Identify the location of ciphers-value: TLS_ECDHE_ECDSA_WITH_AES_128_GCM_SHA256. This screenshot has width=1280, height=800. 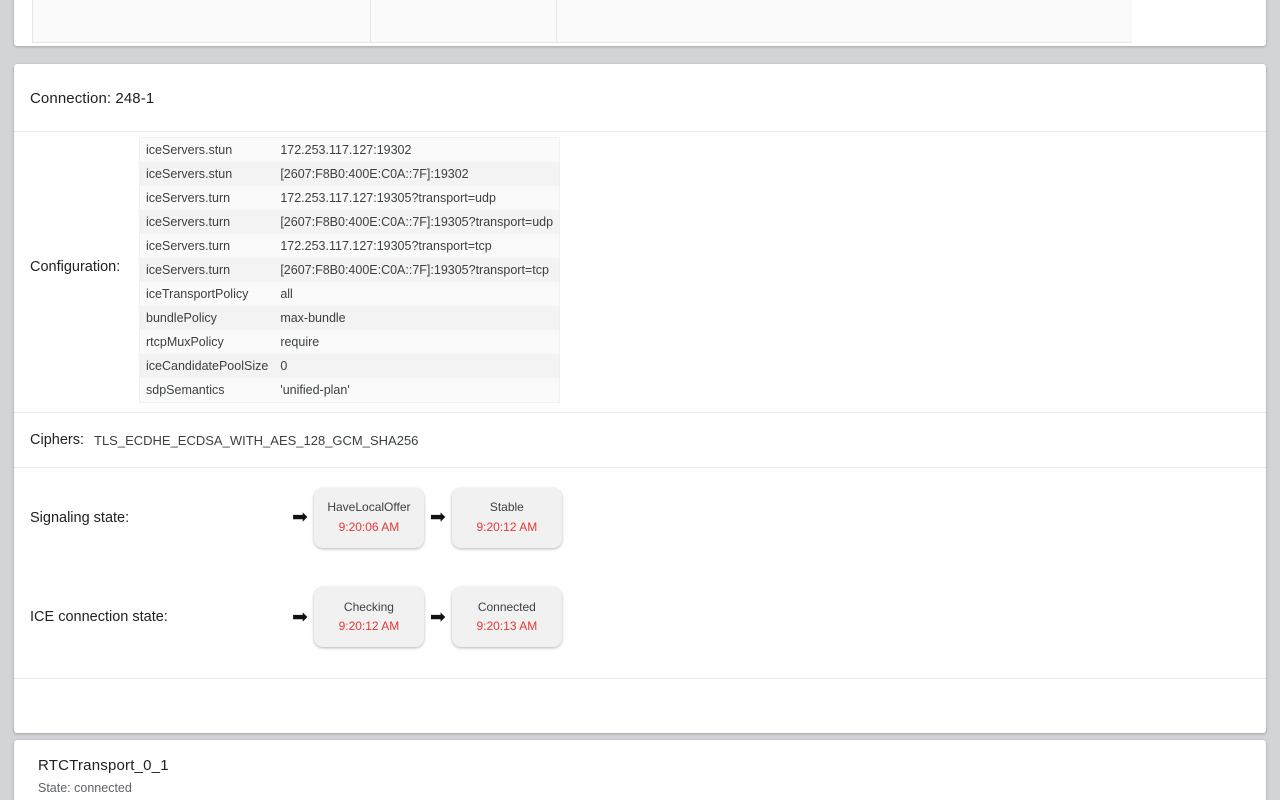
(256, 440).